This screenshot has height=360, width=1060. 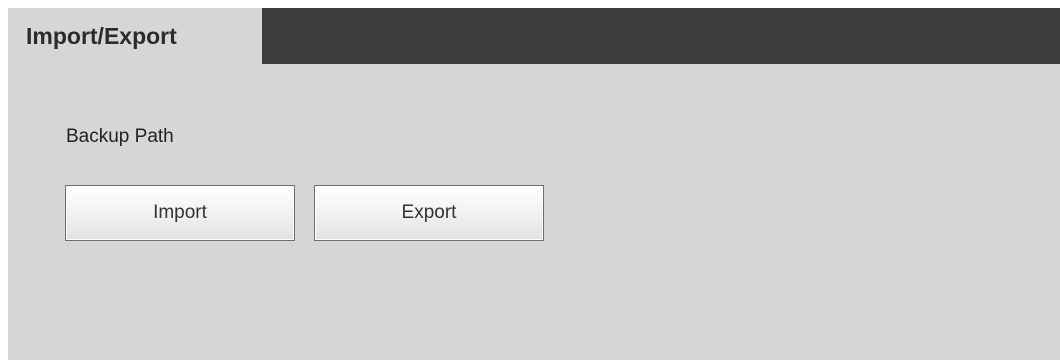 I want to click on backup-path-label: Backup Path, so click(x=120, y=136).